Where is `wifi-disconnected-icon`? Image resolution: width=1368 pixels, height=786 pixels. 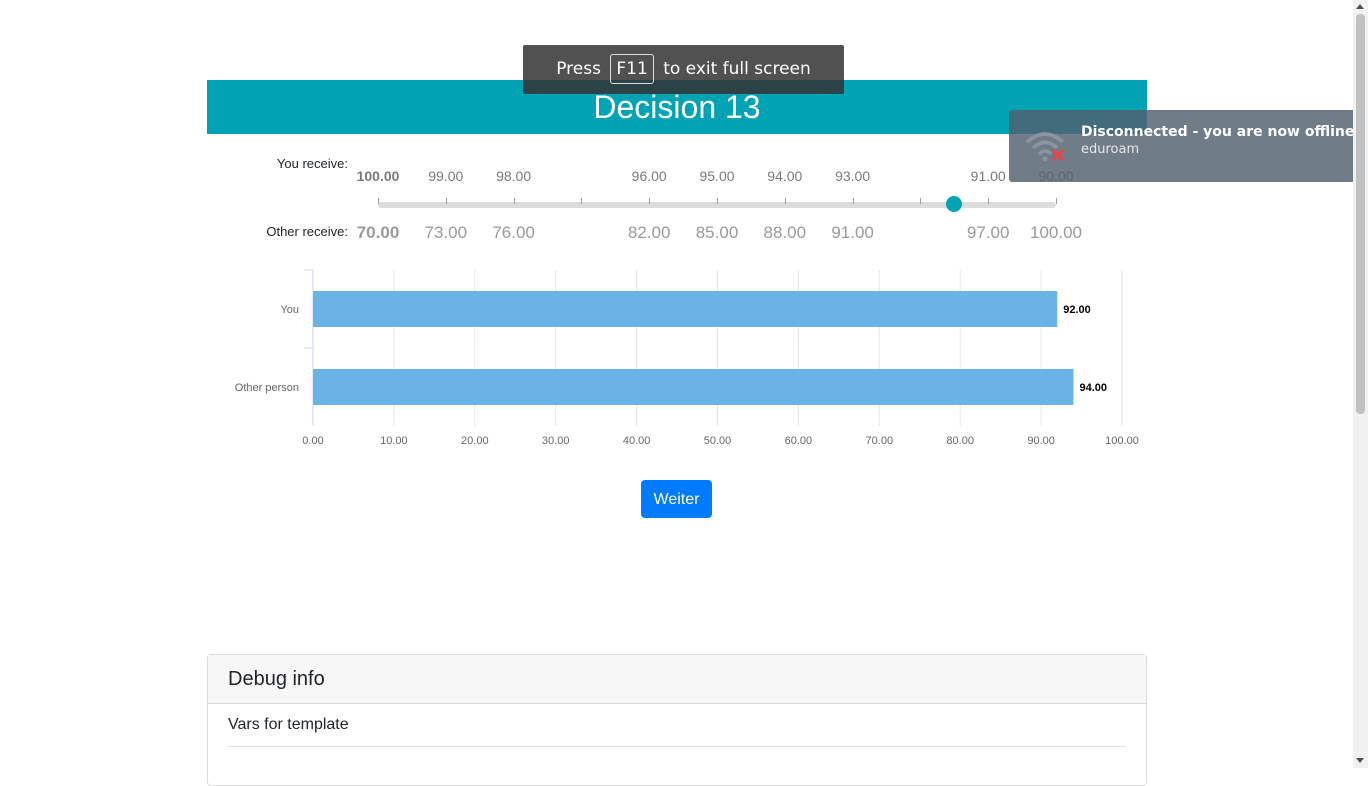 wifi-disconnected-icon is located at coordinates (1045, 147).